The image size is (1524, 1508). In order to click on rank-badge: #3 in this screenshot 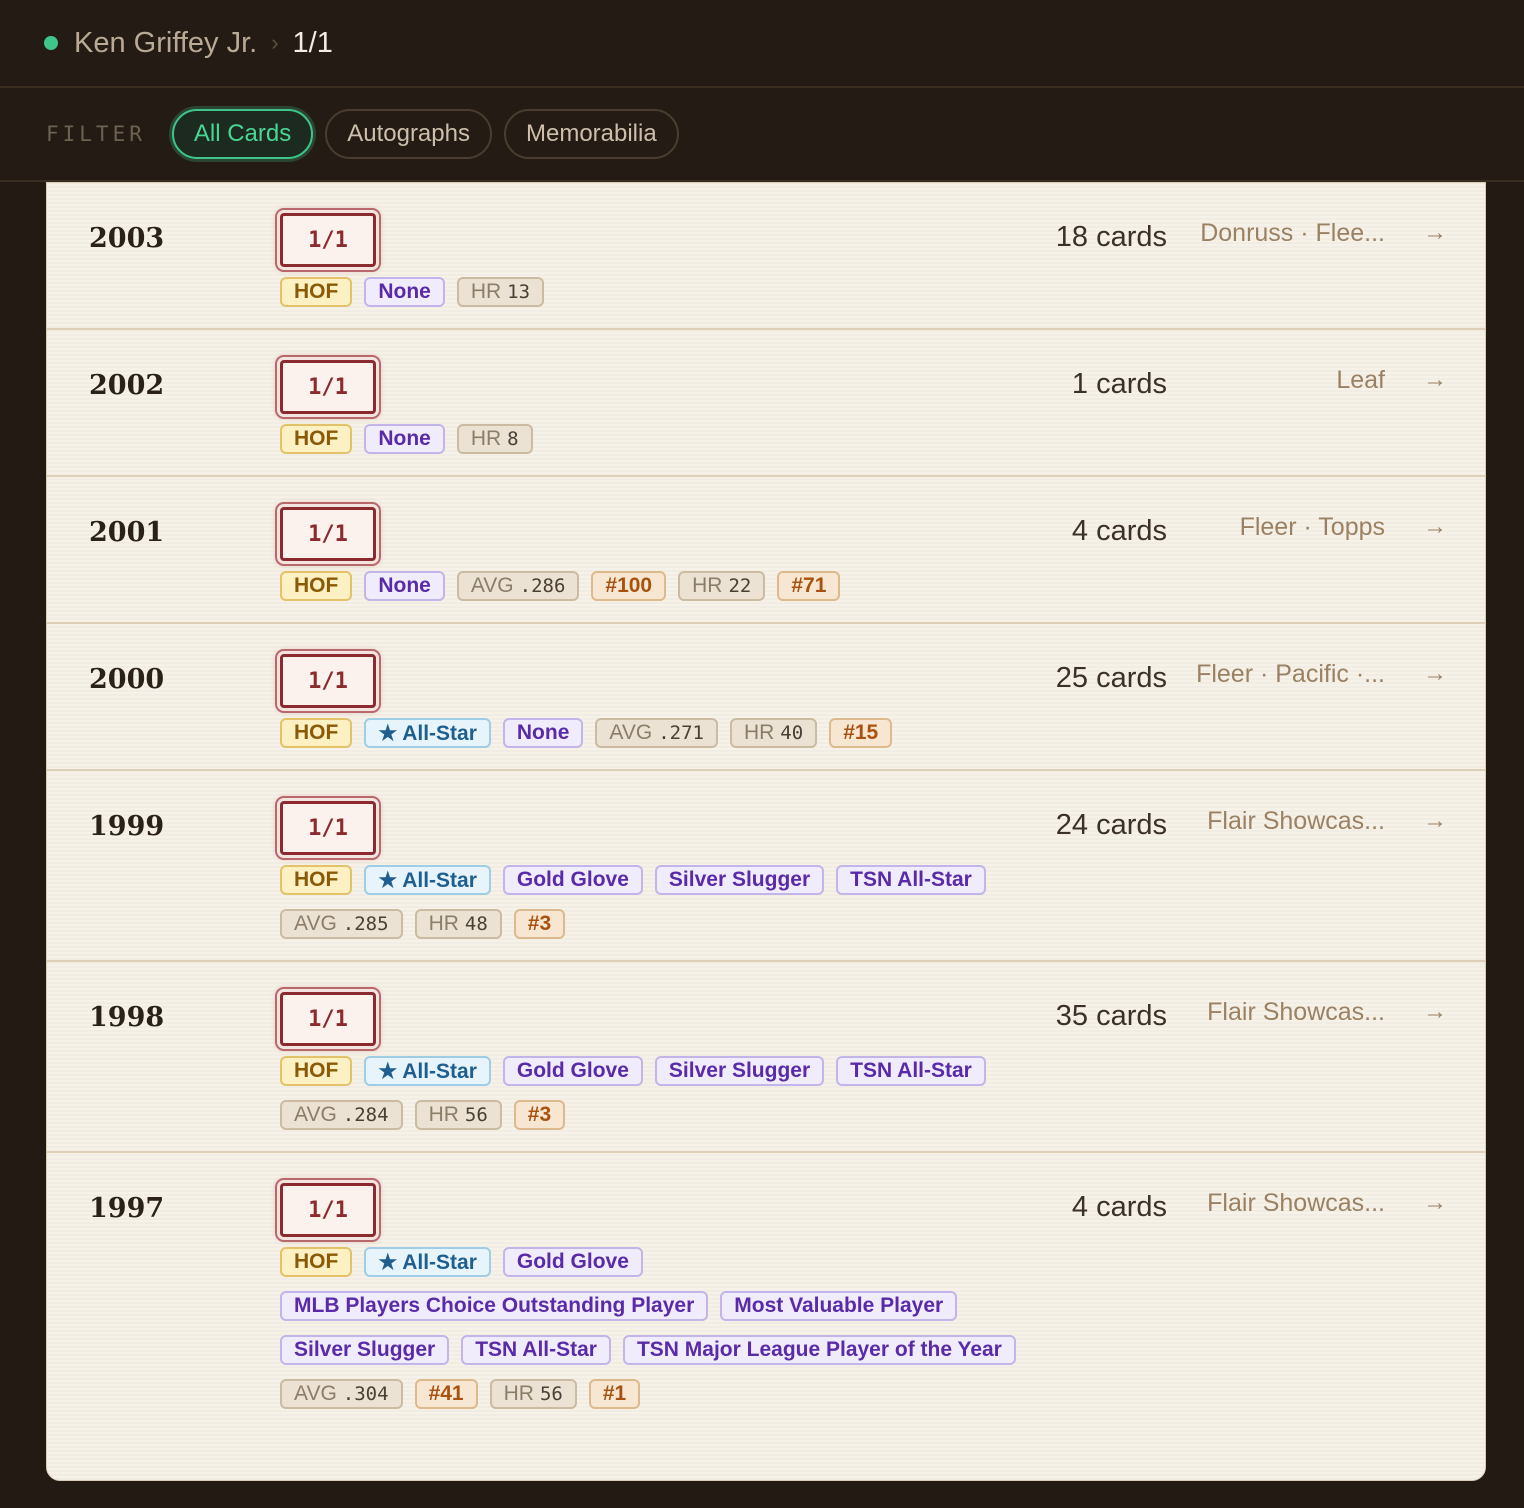, I will do `click(539, 1115)`.